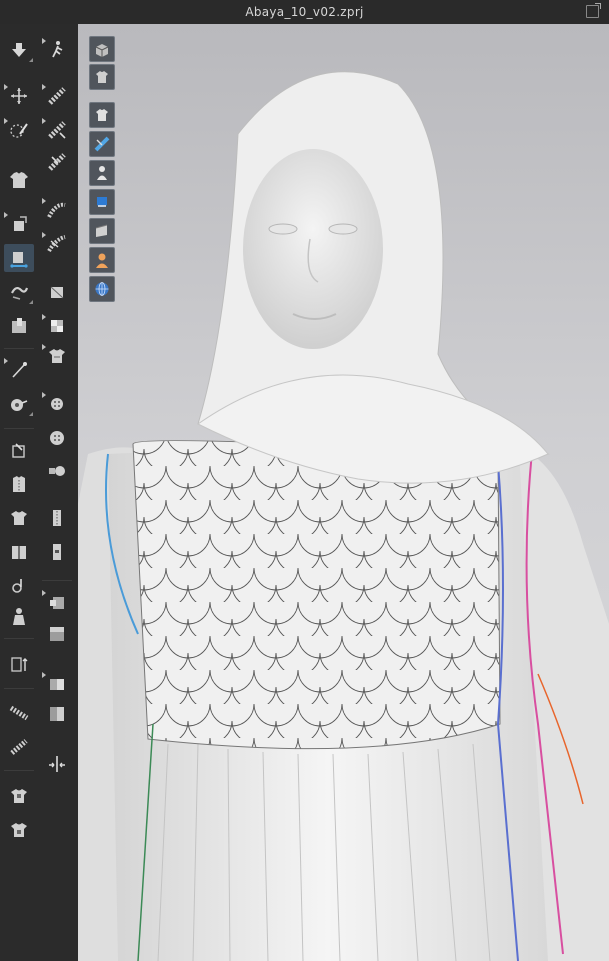  Describe the element at coordinates (39, 492) in the screenshot. I see `tool-palette` at that location.